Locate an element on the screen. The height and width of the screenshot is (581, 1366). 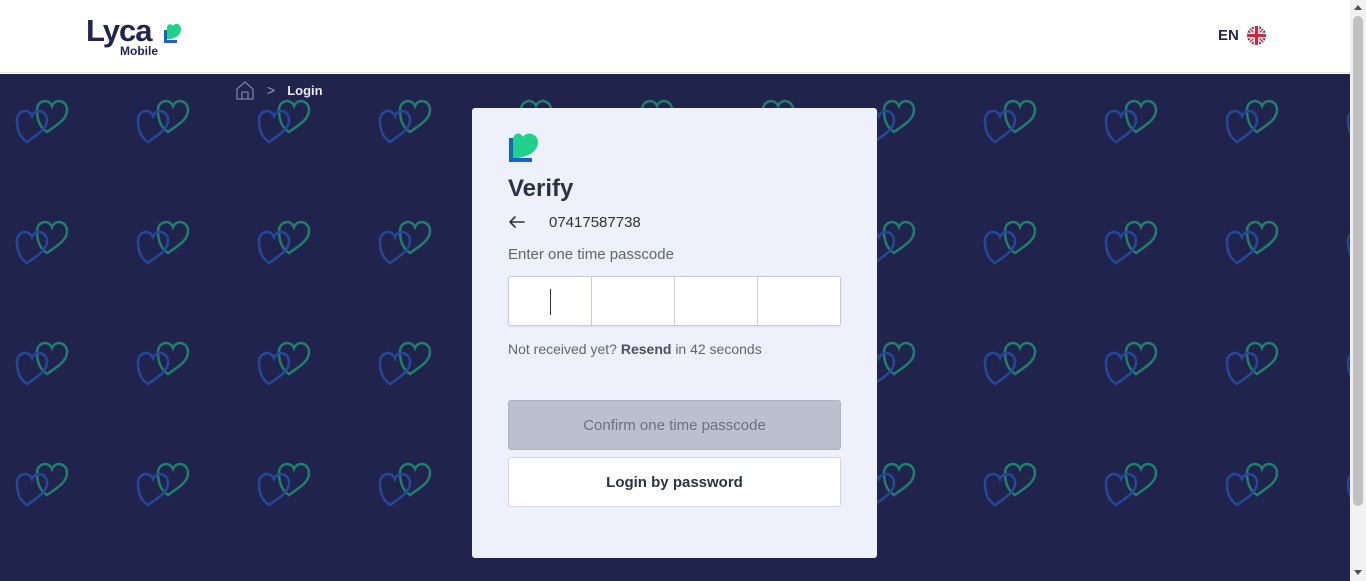
scrollbar-thumb is located at coordinates (1358, 261).